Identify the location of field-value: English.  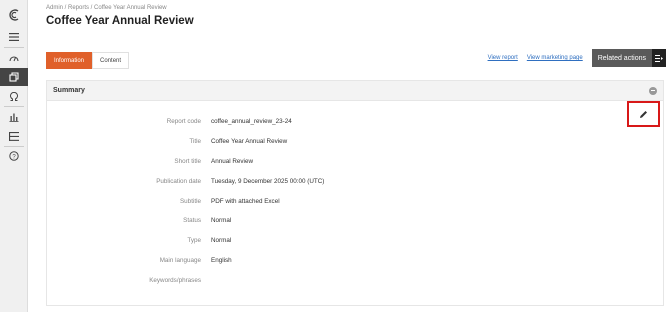
(221, 260).